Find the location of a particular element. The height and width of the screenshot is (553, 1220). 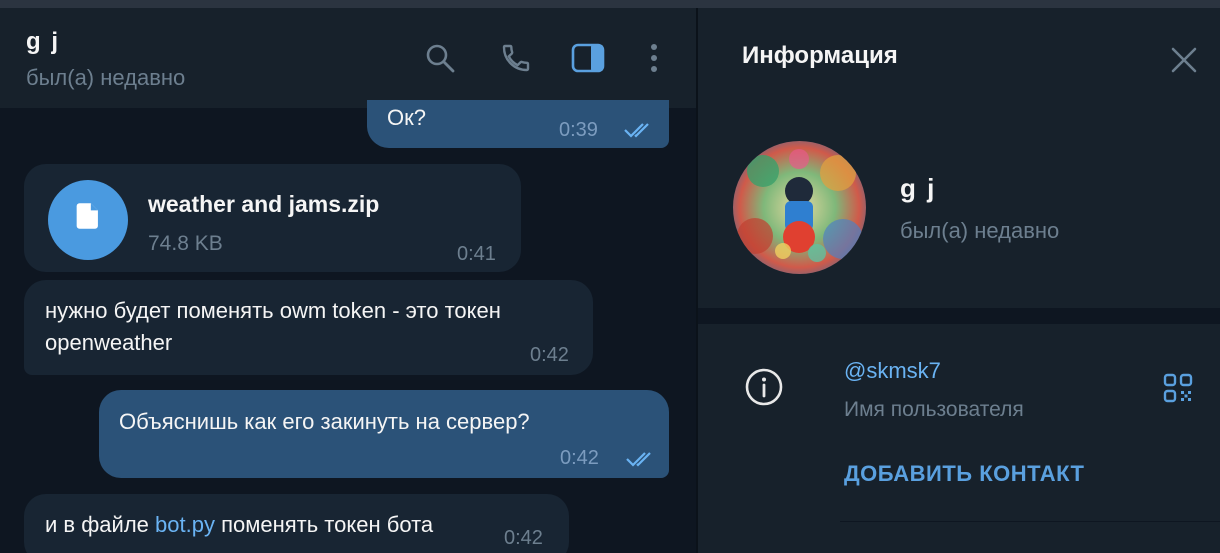

add-contact-button: ДОБАВИТЬ КОНТАКТ is located at coordinates (964, 474).